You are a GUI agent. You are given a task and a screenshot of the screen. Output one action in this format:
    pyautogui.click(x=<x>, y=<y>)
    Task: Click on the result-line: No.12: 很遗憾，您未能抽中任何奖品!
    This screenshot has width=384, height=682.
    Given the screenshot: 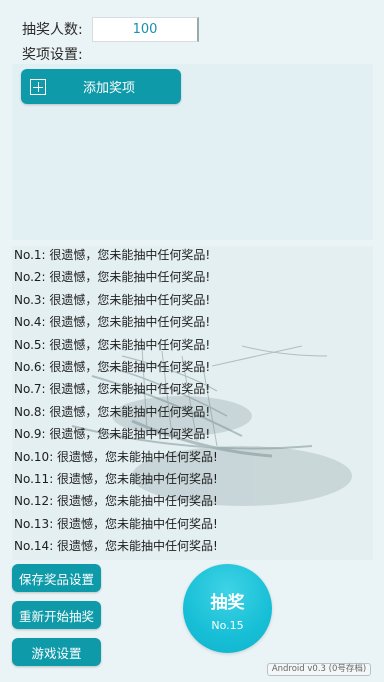 What is the action you would take?
    pyautogui.click(x=116, y=501)
    